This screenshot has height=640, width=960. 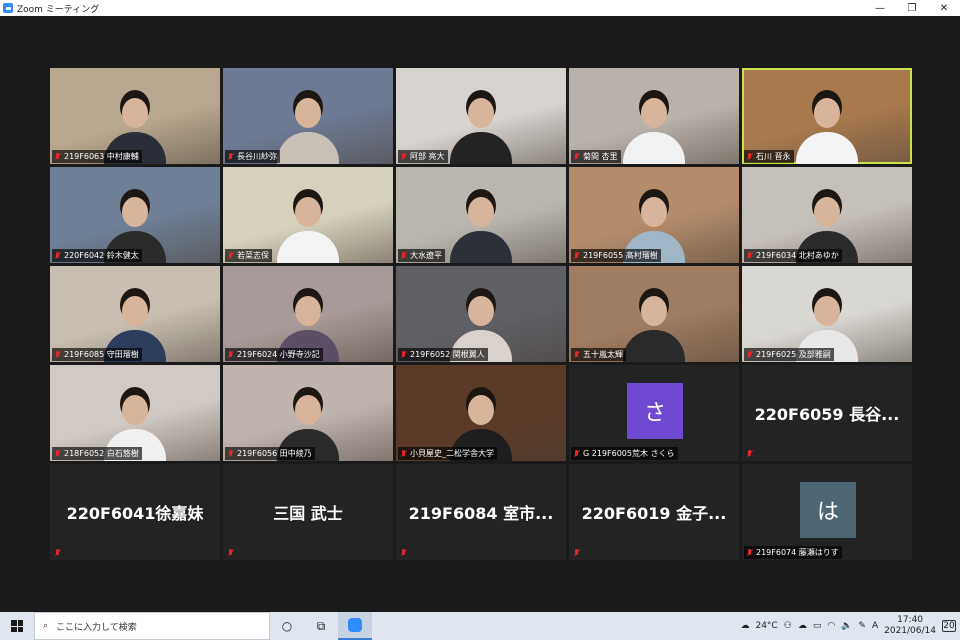 I want to click on participant-nameplate: 大水遼平, so click(x=421, y=255).